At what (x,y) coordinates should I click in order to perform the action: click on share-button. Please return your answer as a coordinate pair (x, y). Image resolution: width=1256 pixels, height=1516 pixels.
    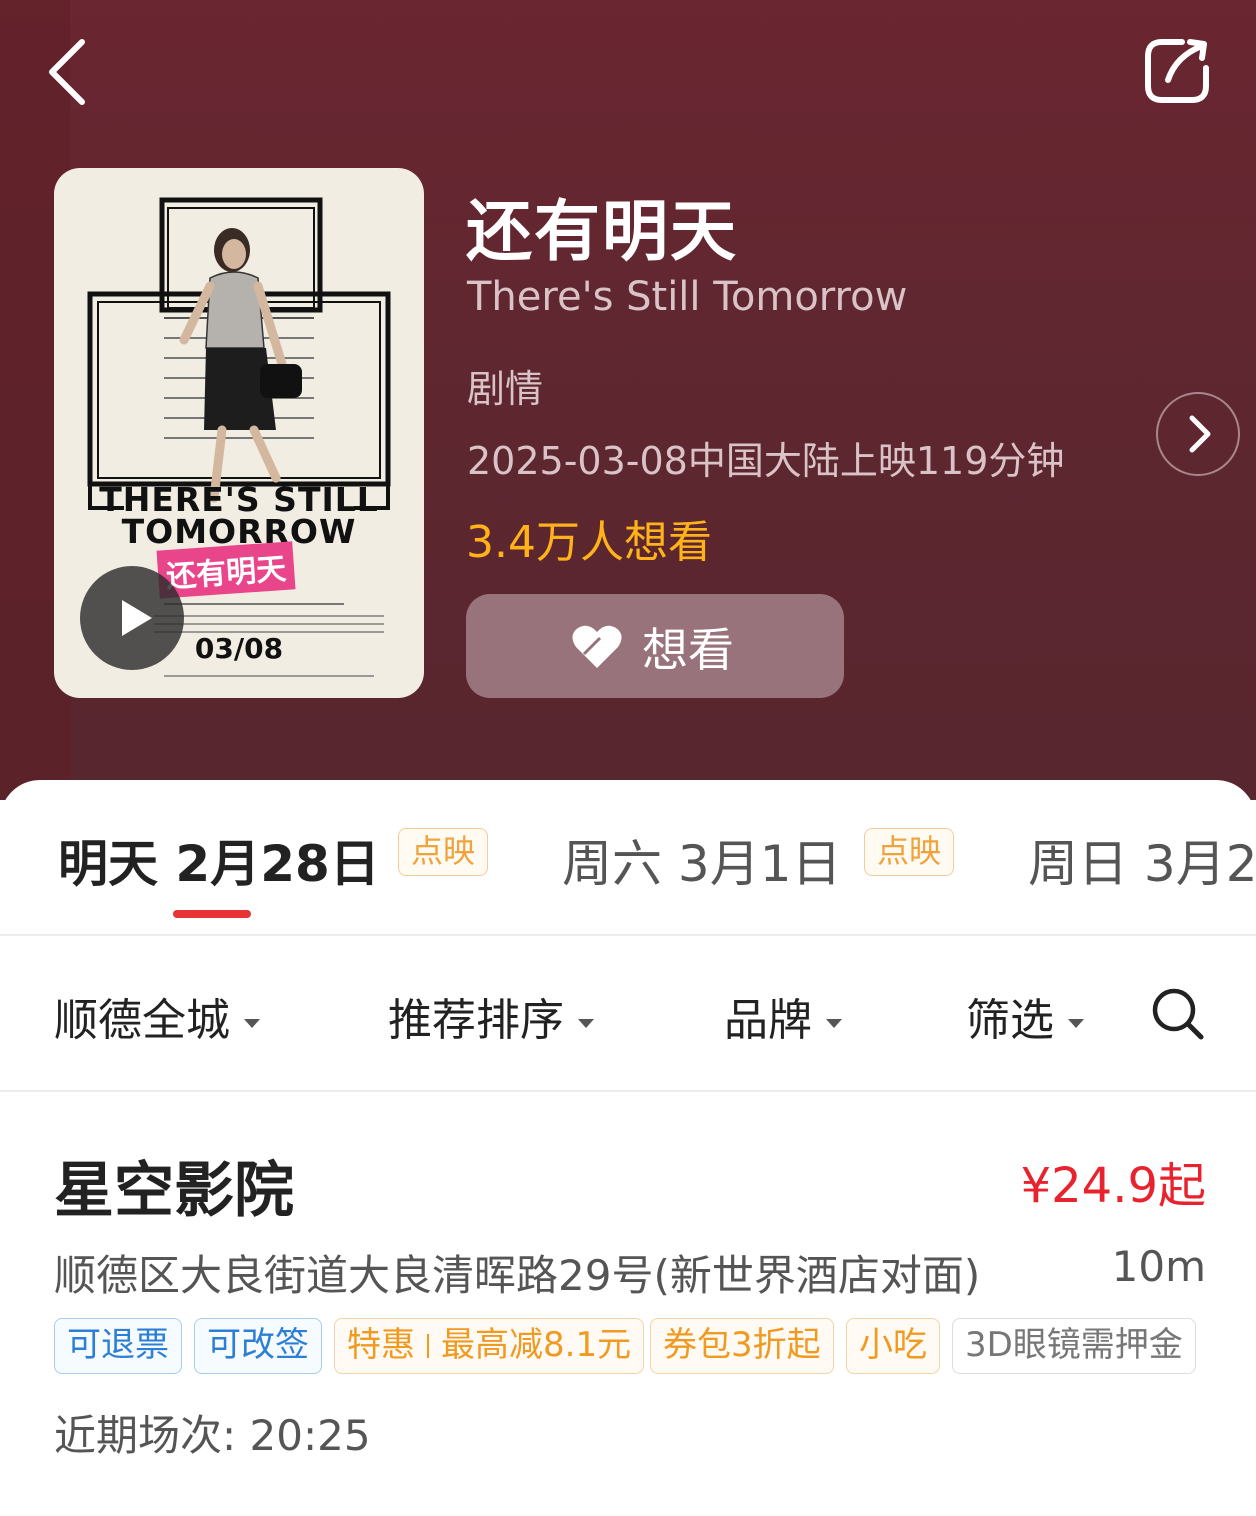
    Looking at the image, I should click on (1177, 71).